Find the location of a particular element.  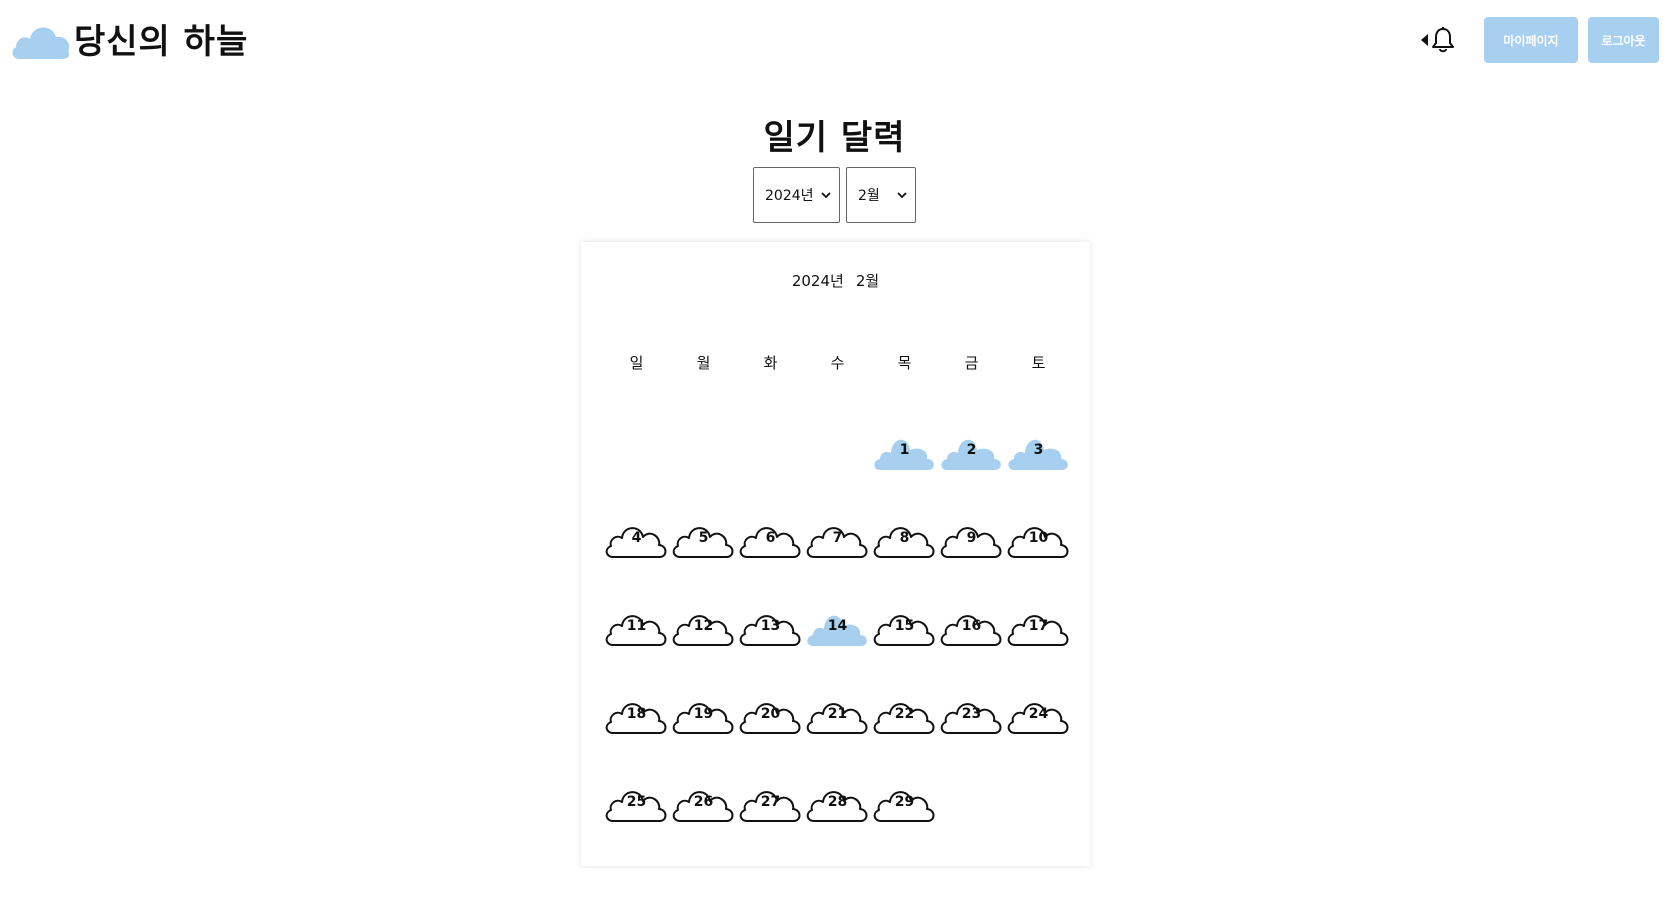

day-cell: 27 is located at coordinates (770, 802).